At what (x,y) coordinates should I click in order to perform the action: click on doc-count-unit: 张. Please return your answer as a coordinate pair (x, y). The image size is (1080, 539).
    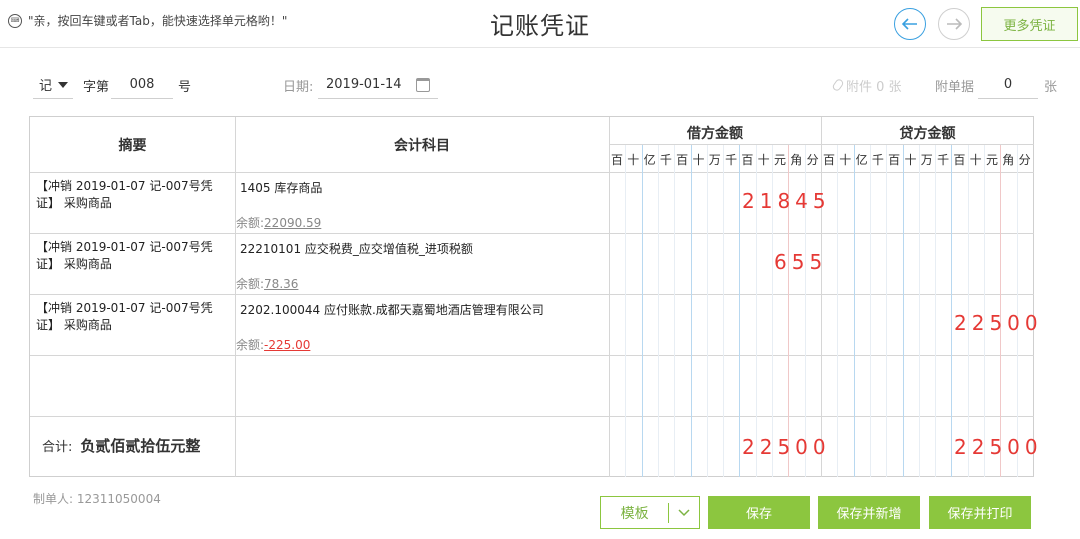
    Looking at the image, I should click on (1051, 87).